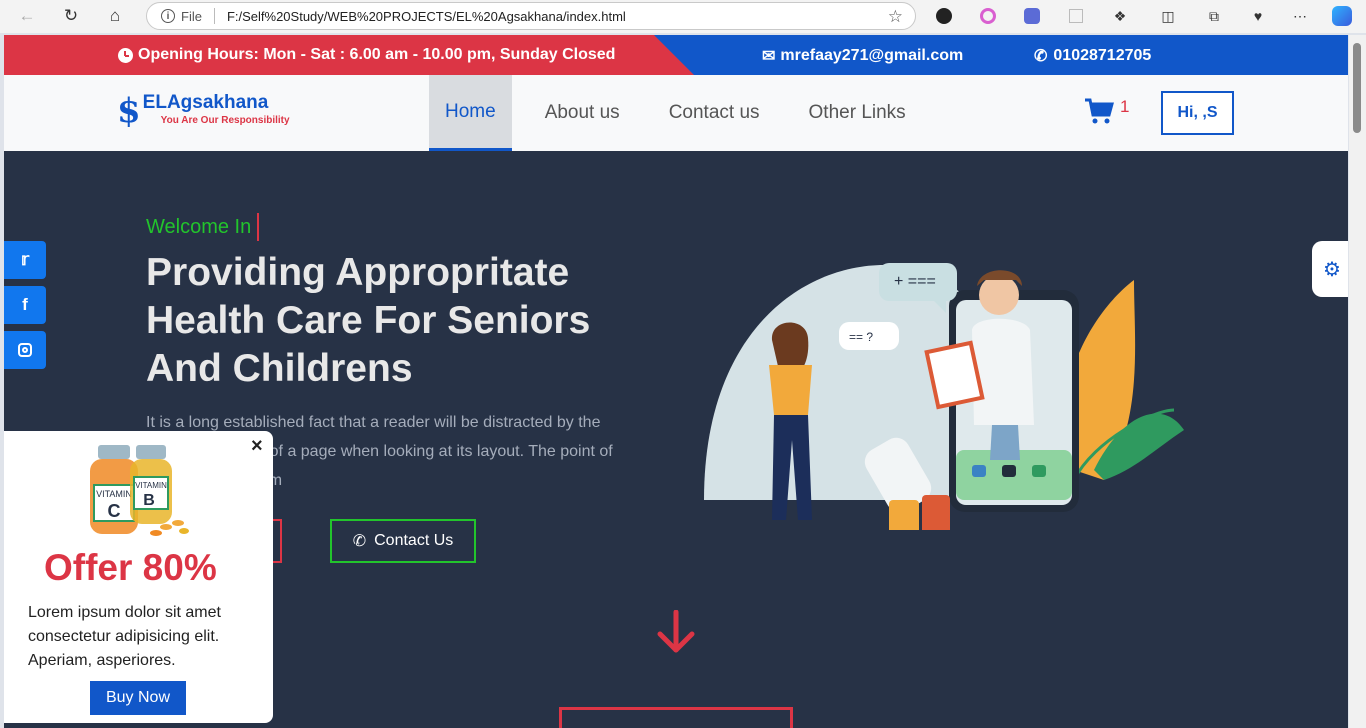 Image resolution: width=1366 pixels, height=728 pixels. I want to click on caduceus-logo-icon: $, so click(129, 111).